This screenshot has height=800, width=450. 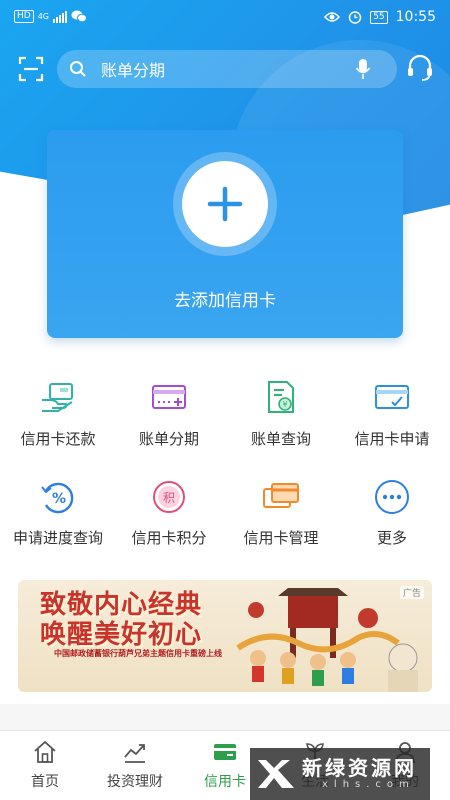 I want to click on search-bar: 账单分期, so click(x=227, y=69).